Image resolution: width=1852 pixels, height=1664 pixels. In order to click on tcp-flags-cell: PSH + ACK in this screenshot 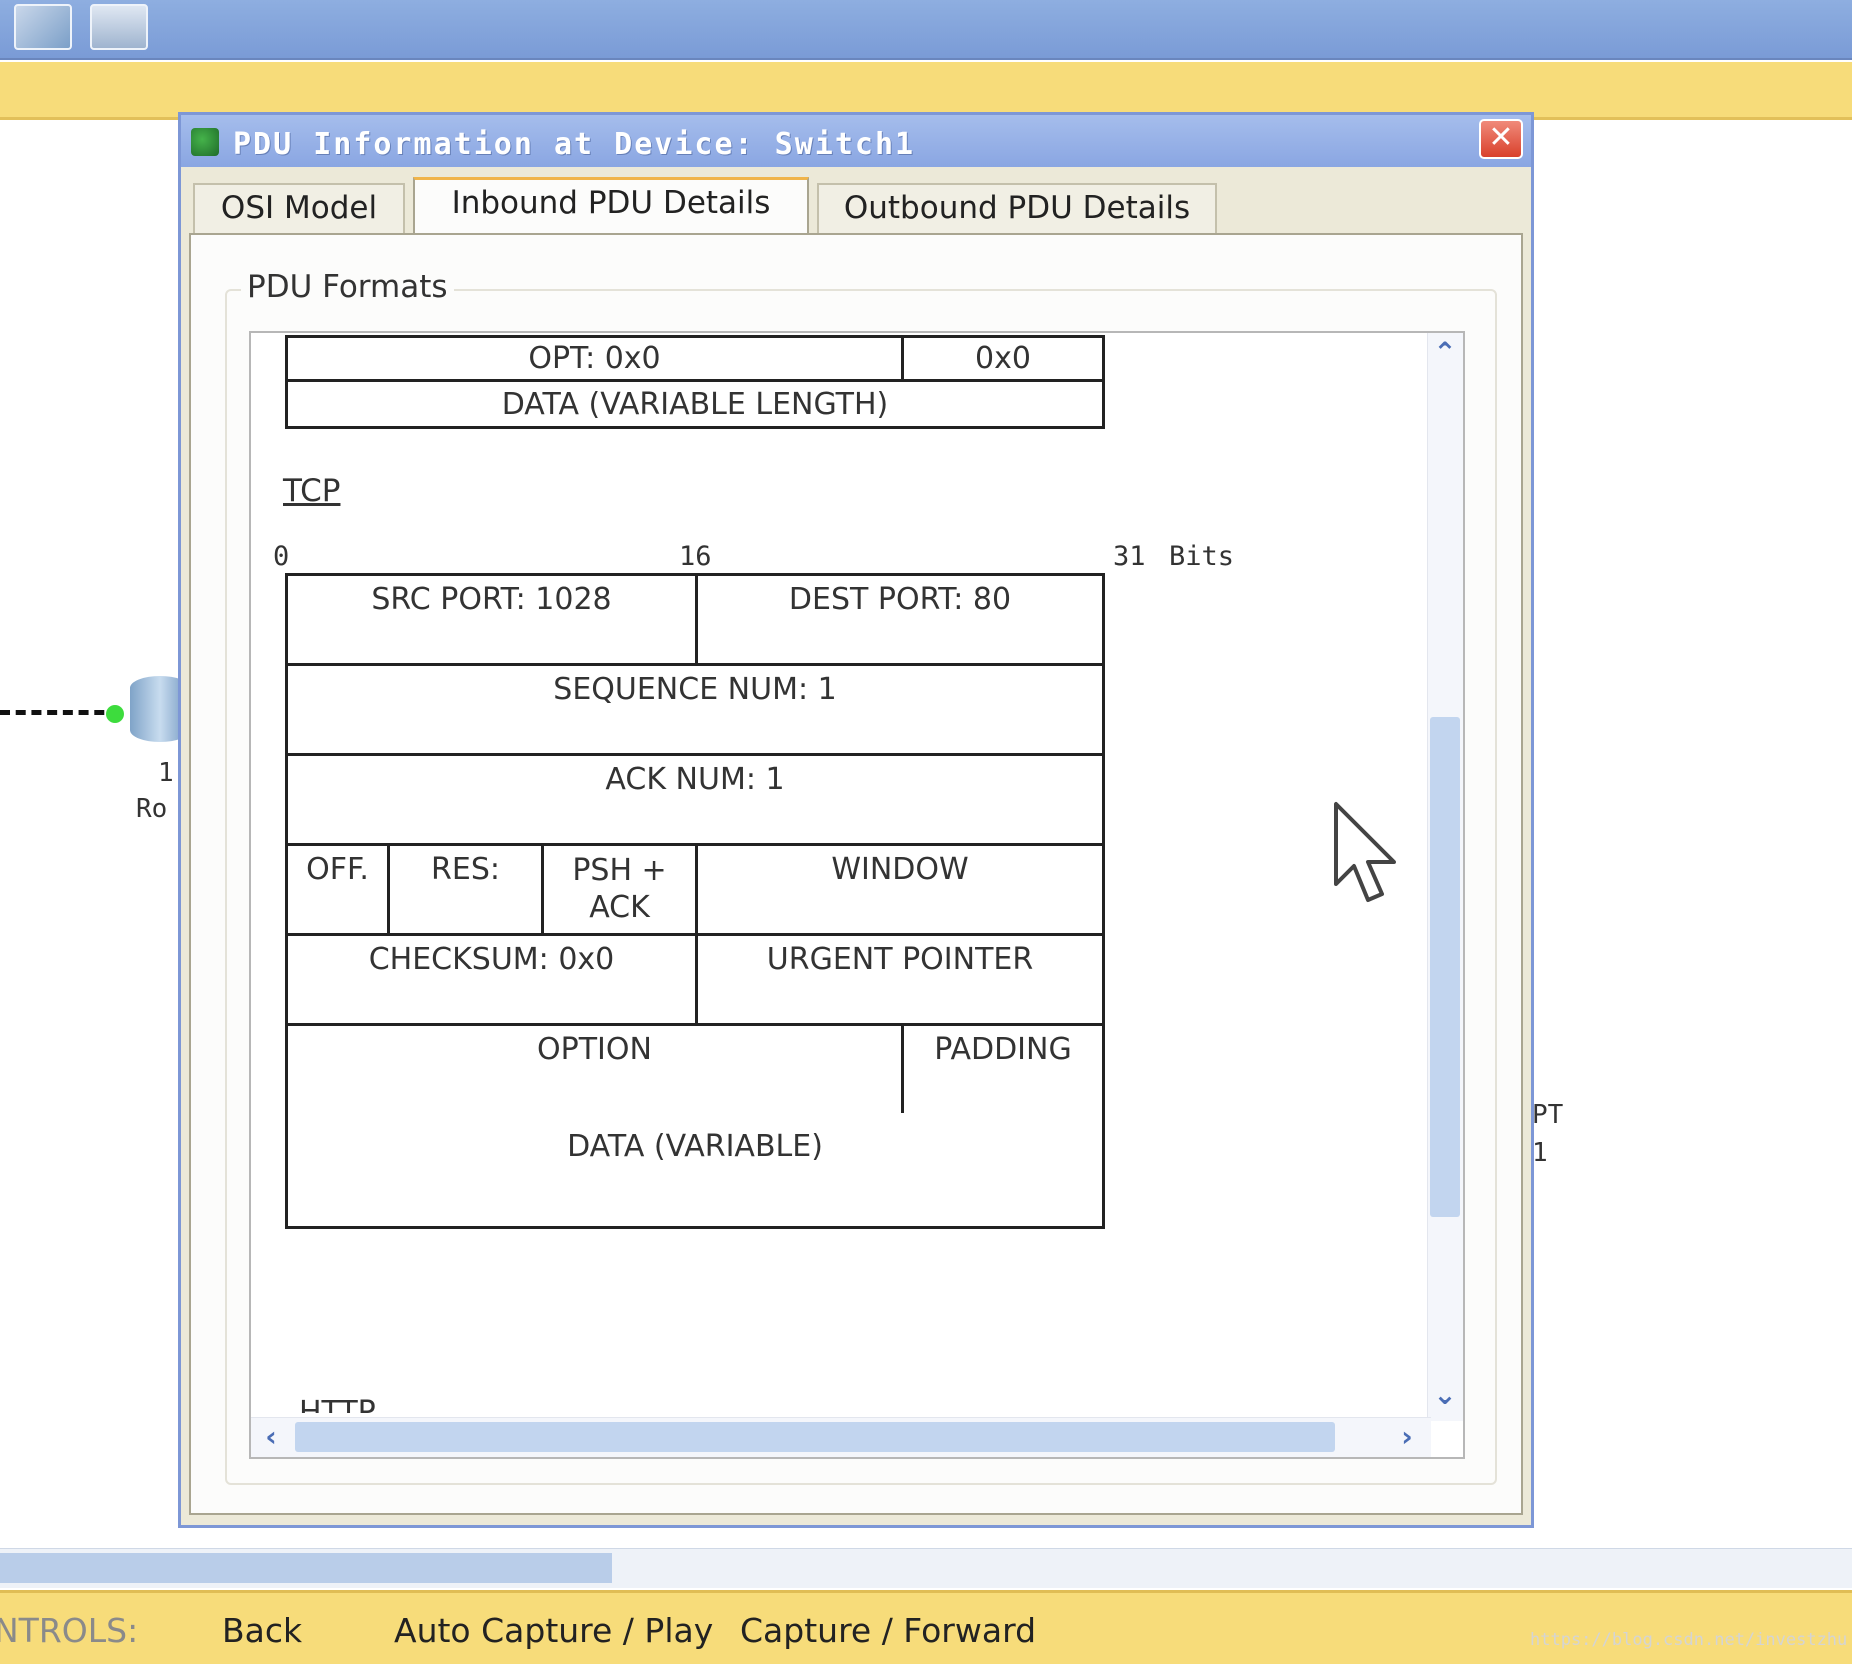, I will do `click(621, 891)`.